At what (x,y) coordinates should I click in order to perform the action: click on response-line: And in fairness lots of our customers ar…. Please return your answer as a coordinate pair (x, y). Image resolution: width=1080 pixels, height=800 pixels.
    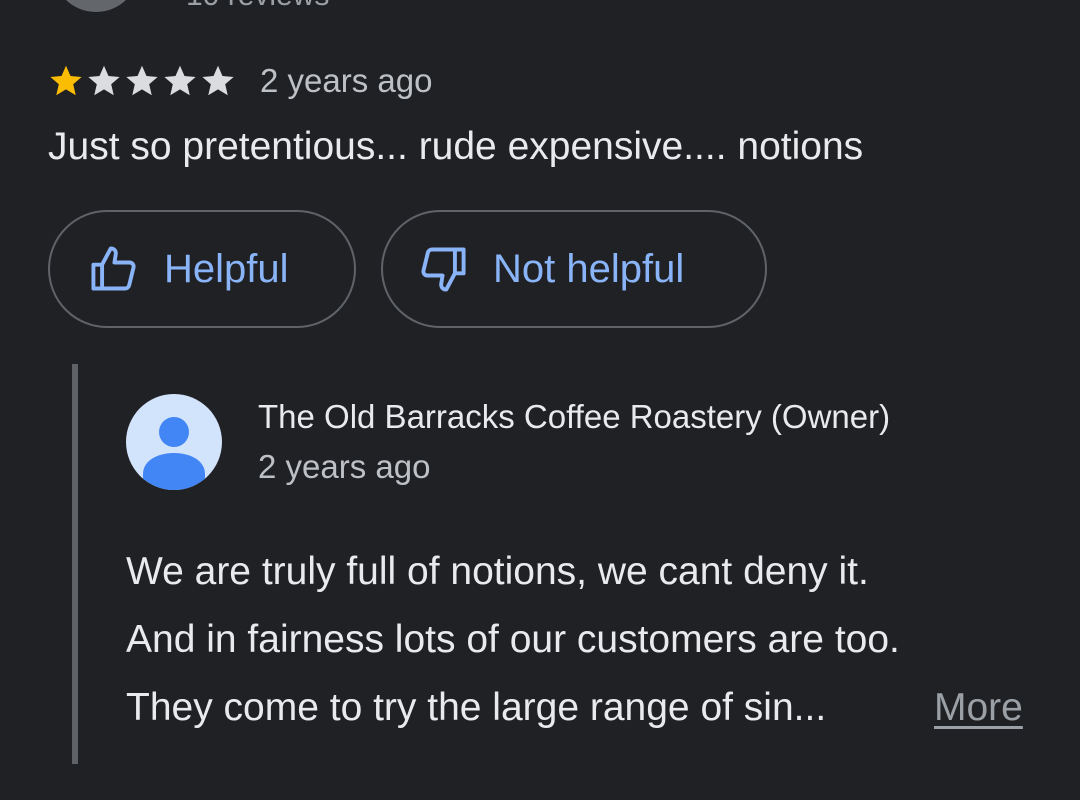
    Looking at the image, I should click on (513, 639).